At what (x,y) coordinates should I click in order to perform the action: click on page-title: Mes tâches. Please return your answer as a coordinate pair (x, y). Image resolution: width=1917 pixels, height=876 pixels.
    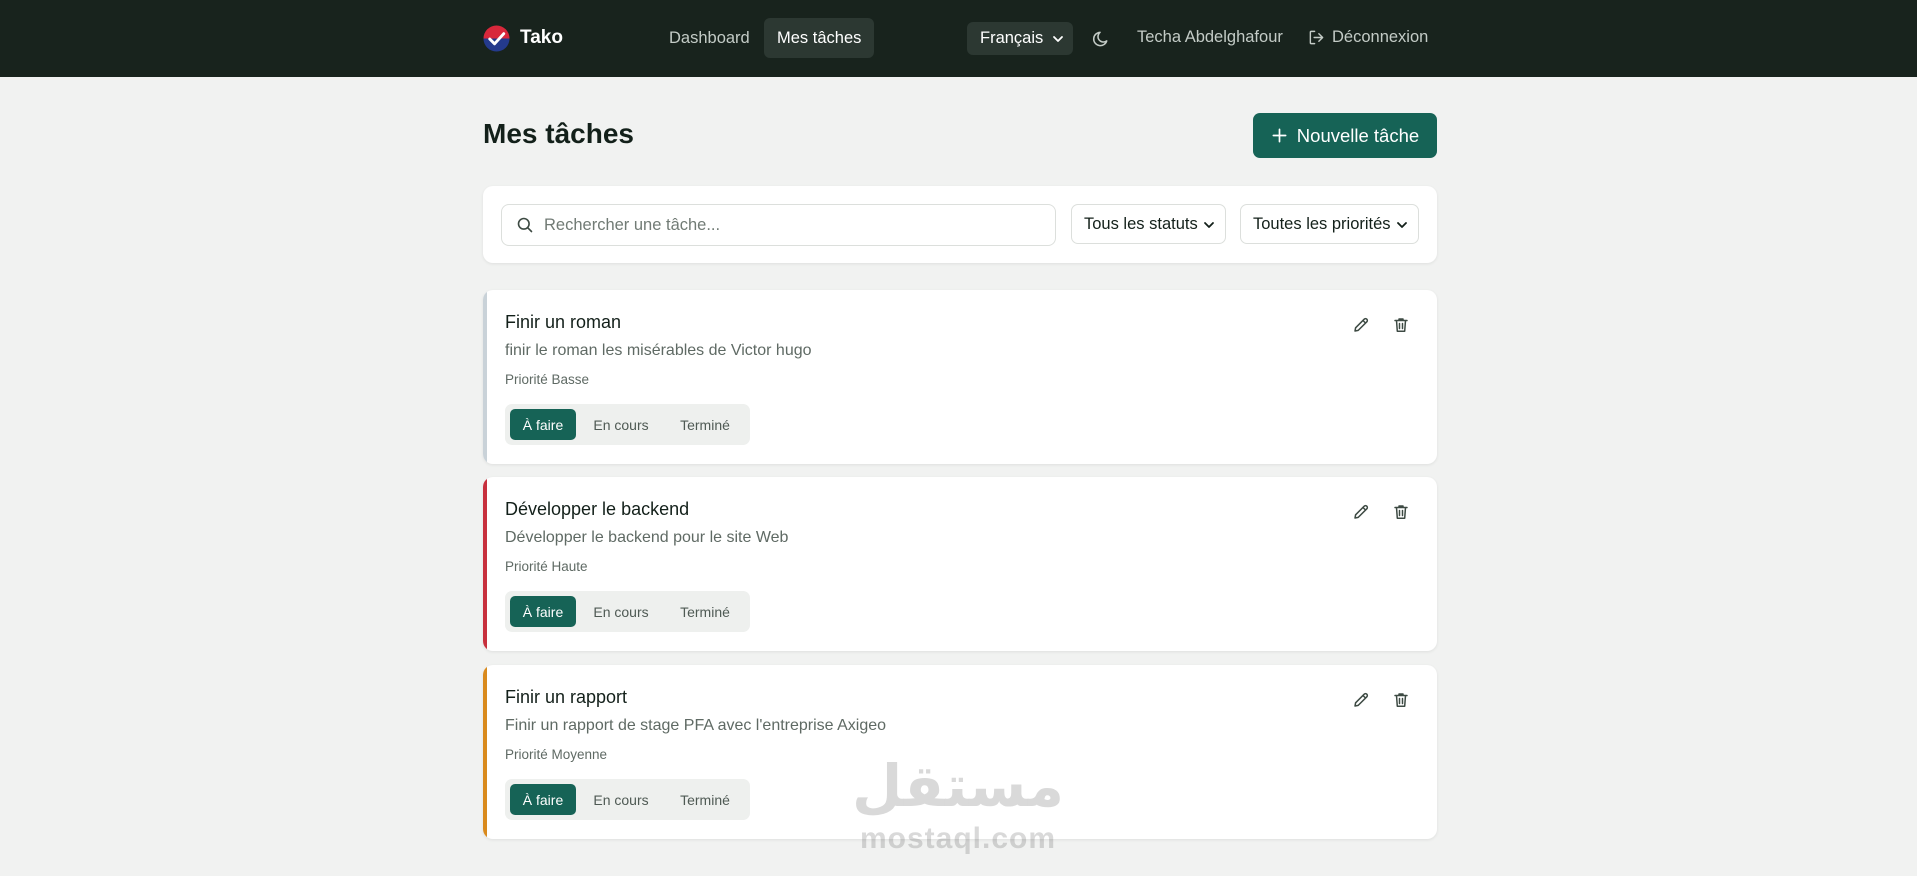
    Looking at the image, I should click on (558, 133).